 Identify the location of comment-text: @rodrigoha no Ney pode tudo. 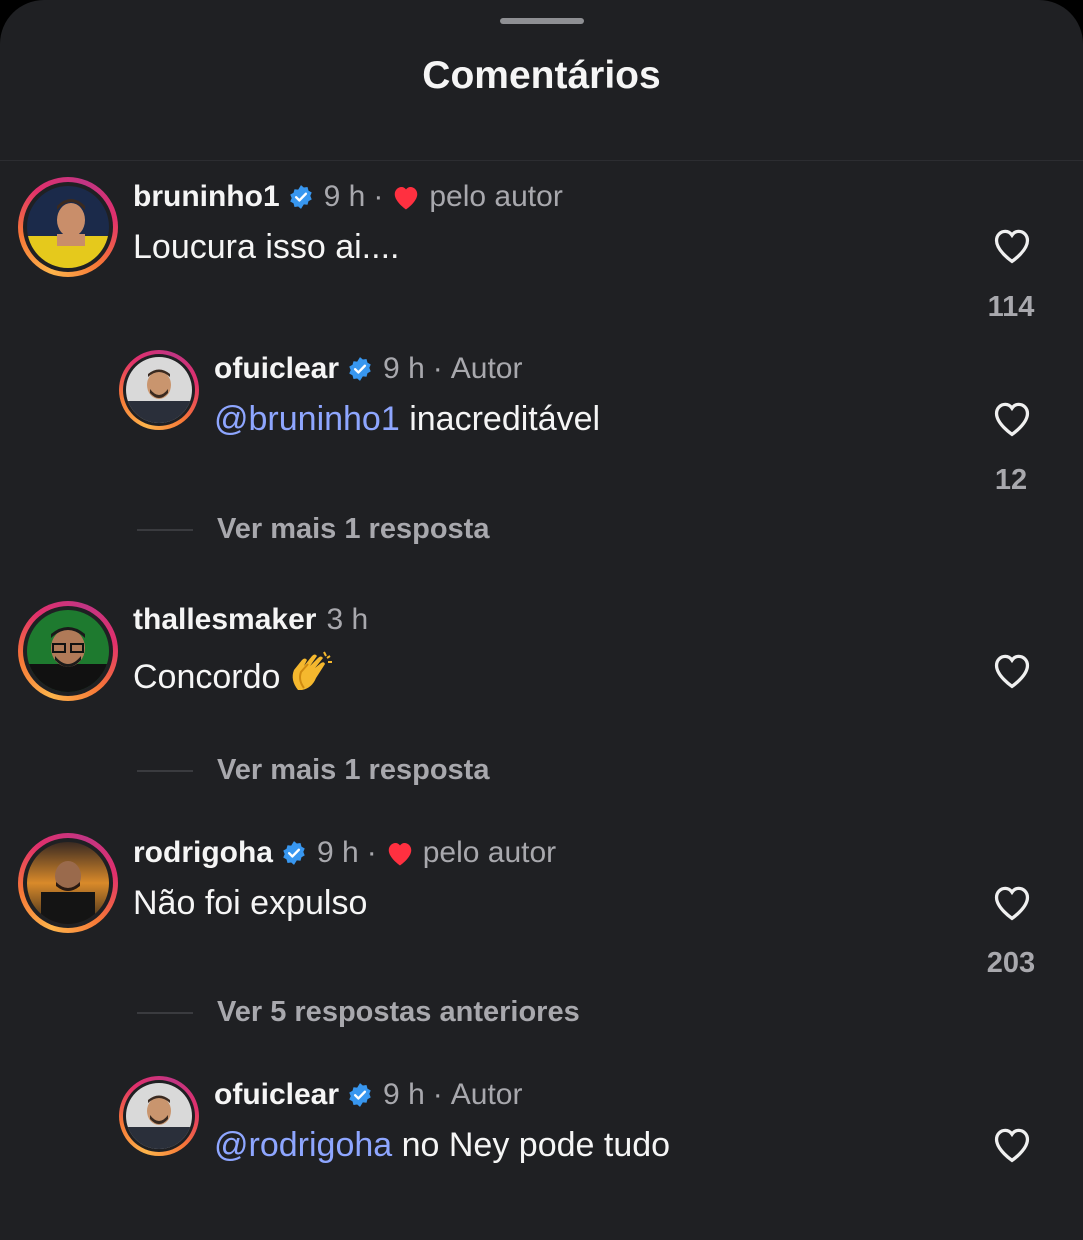
(442, 1145).